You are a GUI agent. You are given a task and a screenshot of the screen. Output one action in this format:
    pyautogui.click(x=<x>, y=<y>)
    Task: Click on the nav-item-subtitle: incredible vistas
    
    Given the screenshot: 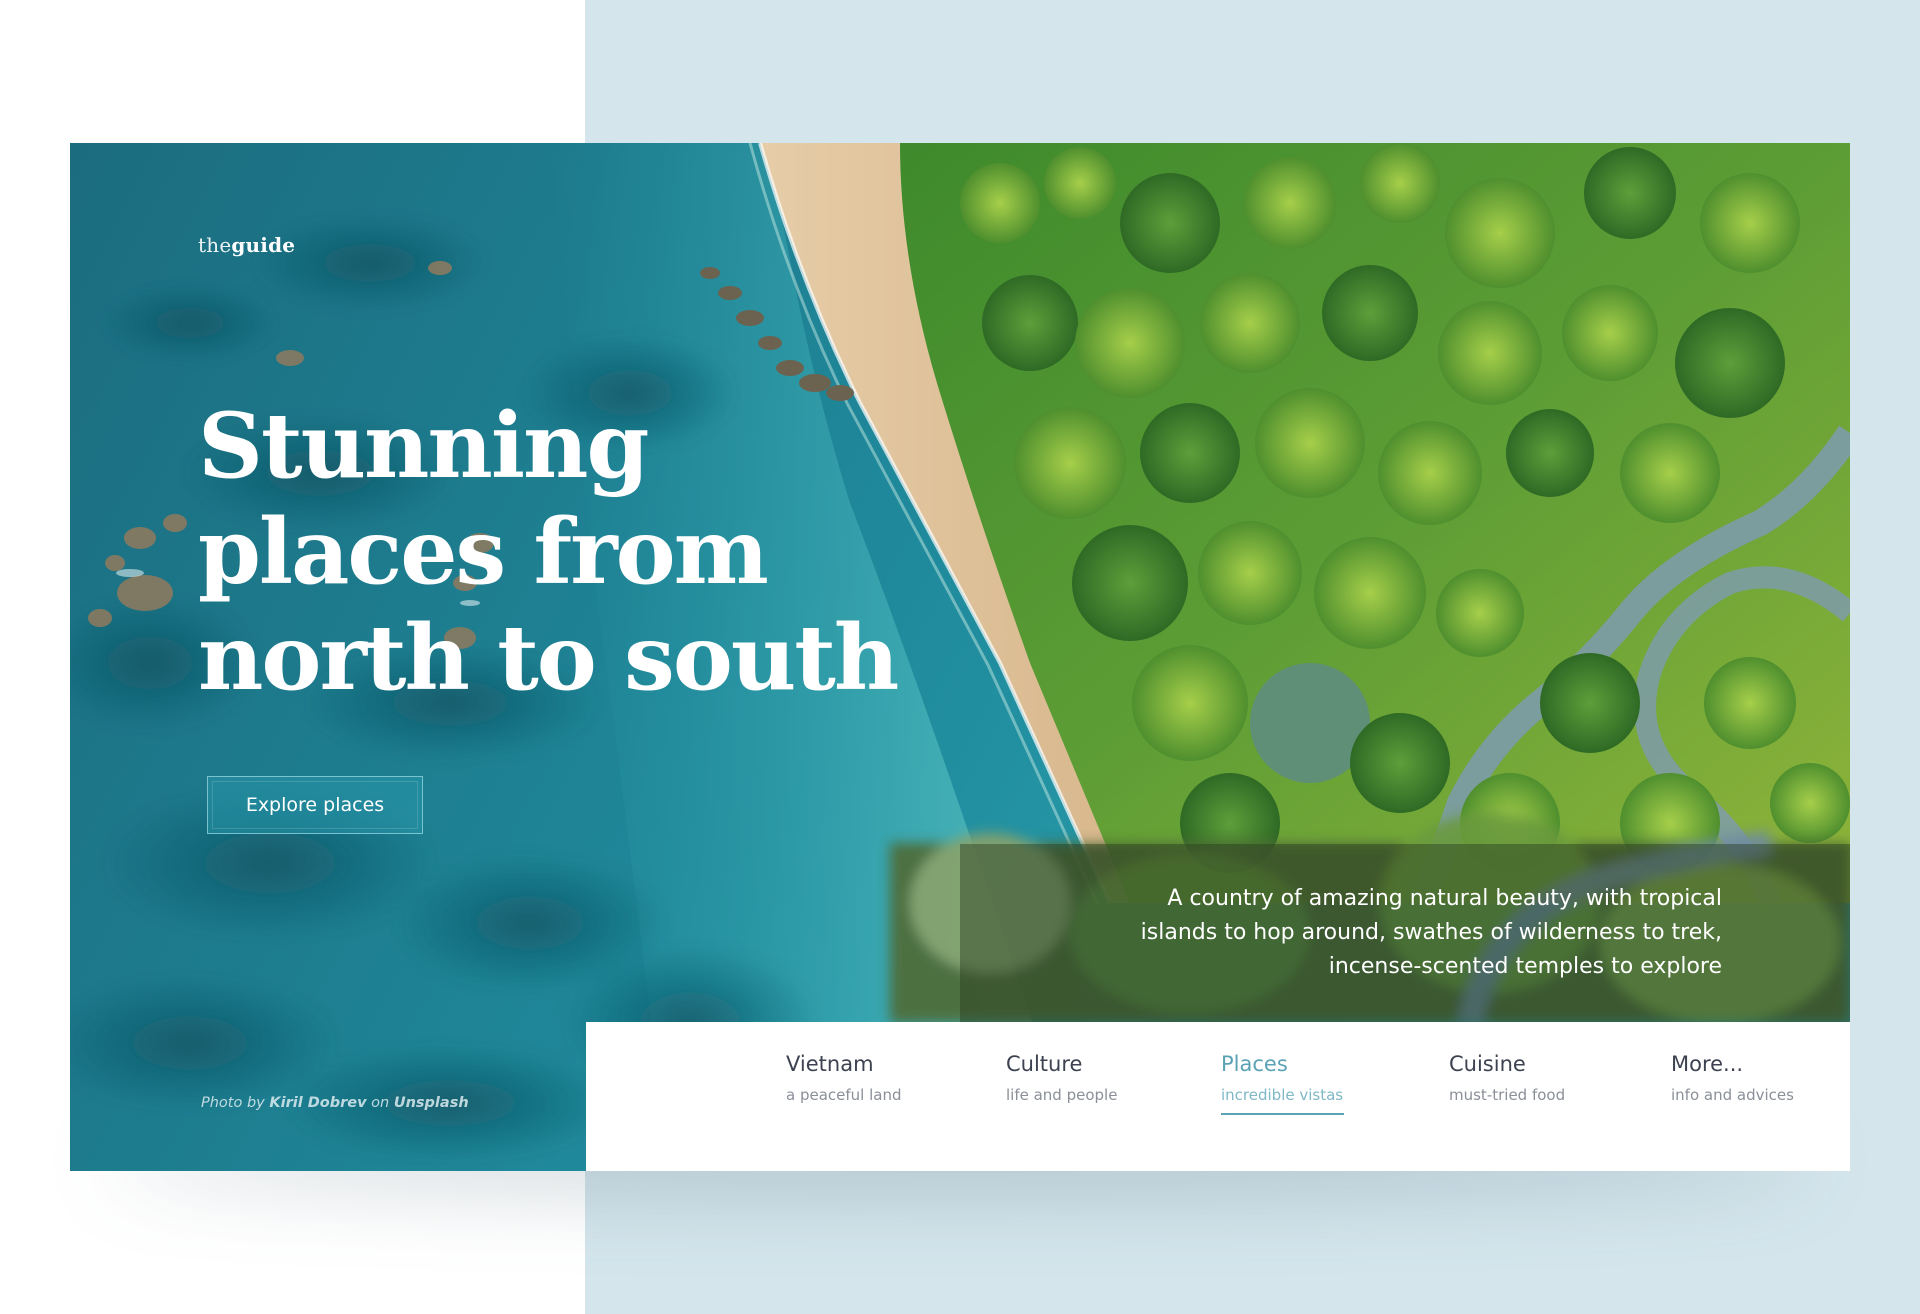 What is the action you would take?
    pyautogui.click(x=1282, y=1095)
    